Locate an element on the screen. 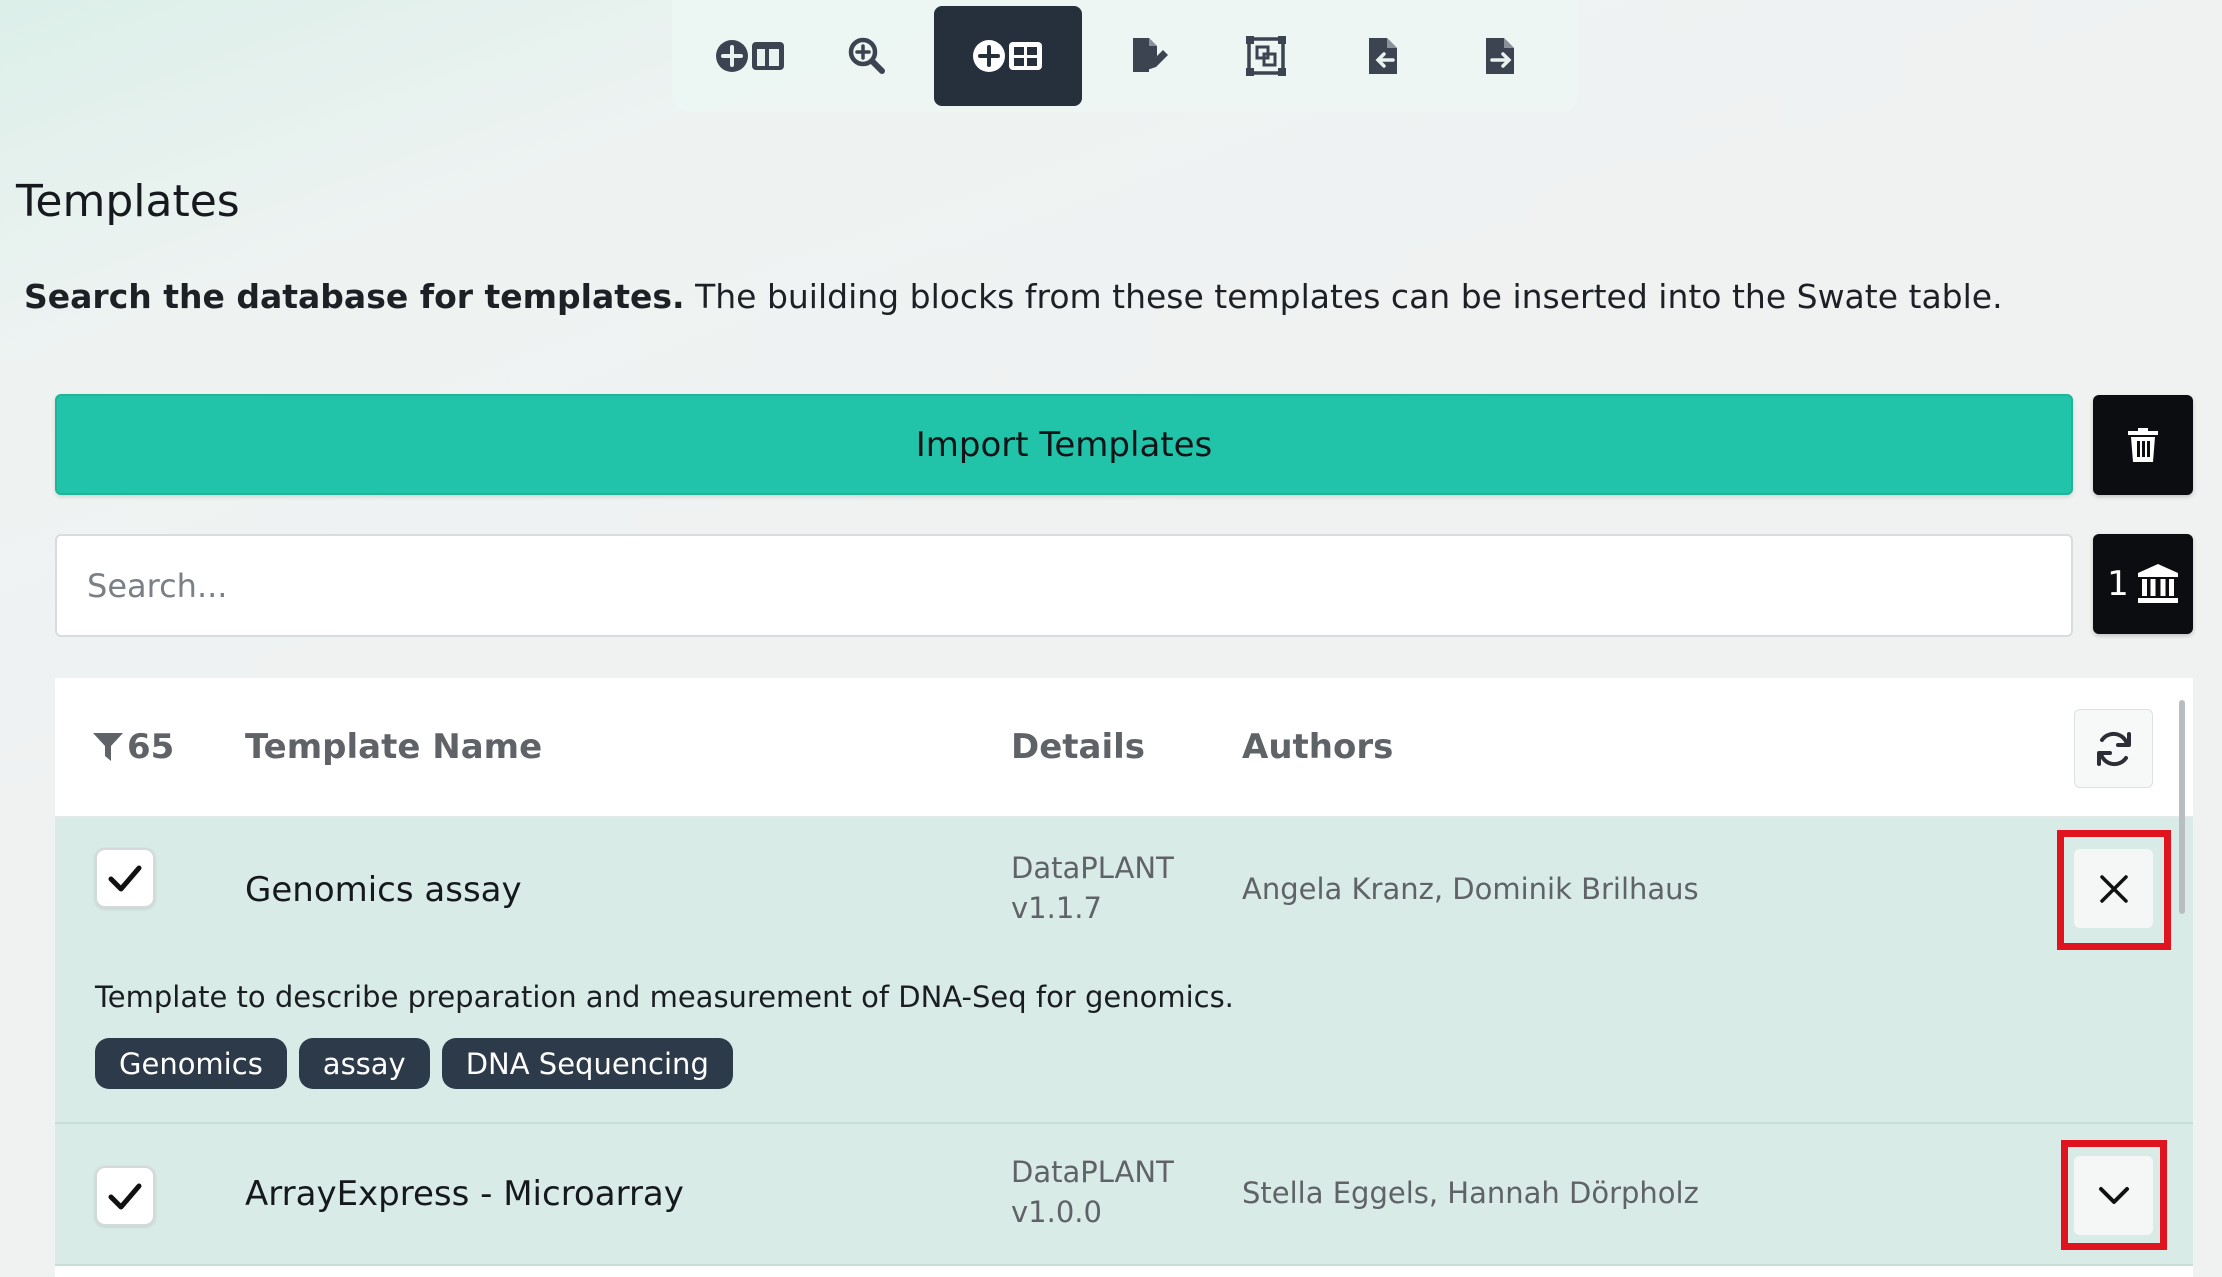 The height and width of the screenshot is (1277, 2222). filter-count-header: 65 is located at coordinates (133, 747).